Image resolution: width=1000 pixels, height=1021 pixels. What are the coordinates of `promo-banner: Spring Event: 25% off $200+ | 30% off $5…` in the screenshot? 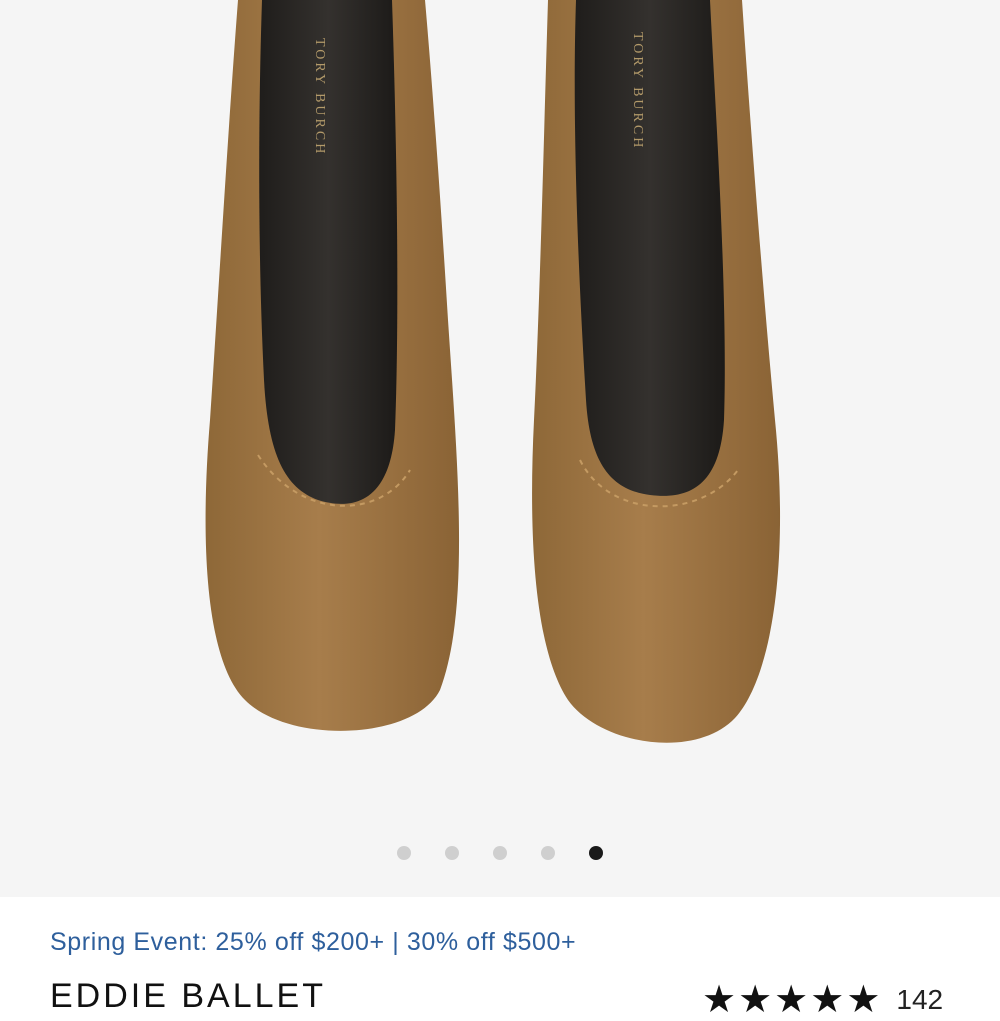 It's located at (313, 942).